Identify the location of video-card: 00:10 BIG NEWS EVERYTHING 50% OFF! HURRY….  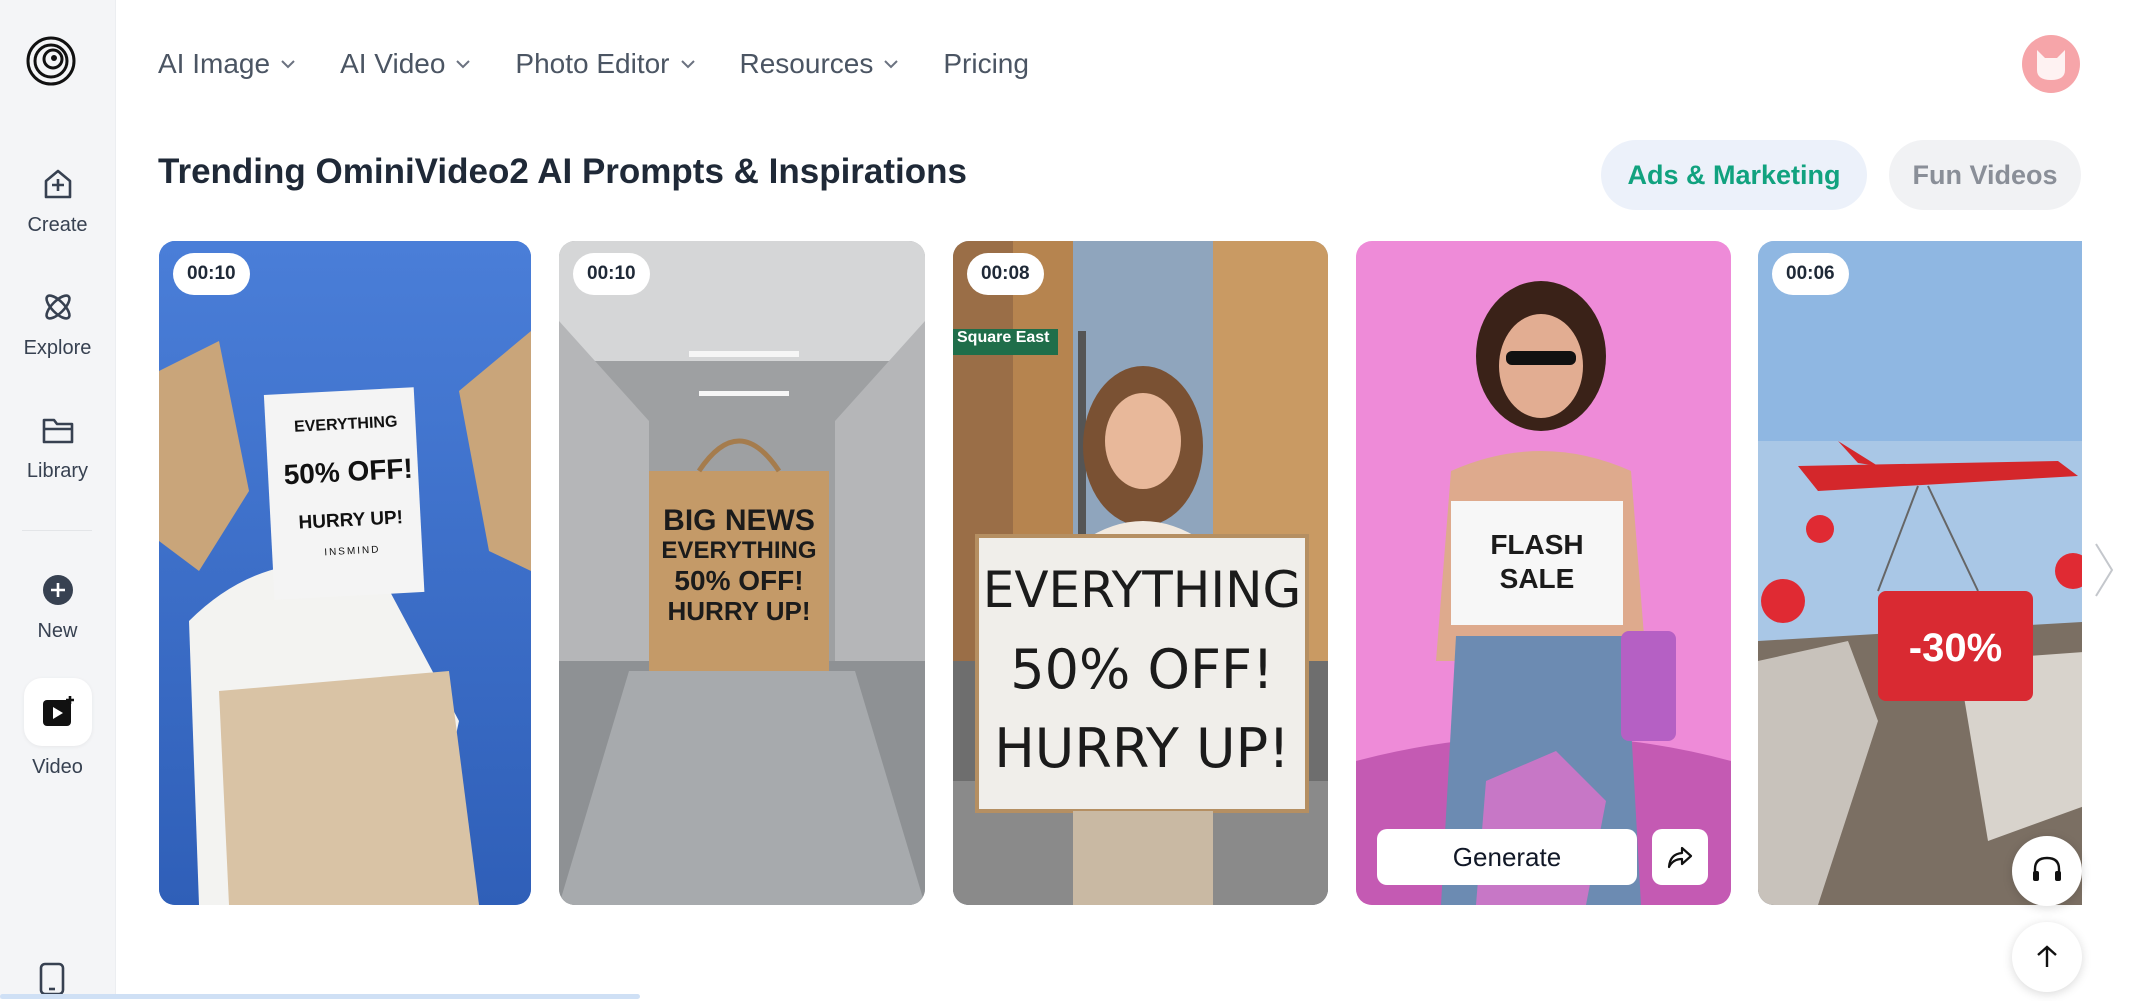
(742, 573).